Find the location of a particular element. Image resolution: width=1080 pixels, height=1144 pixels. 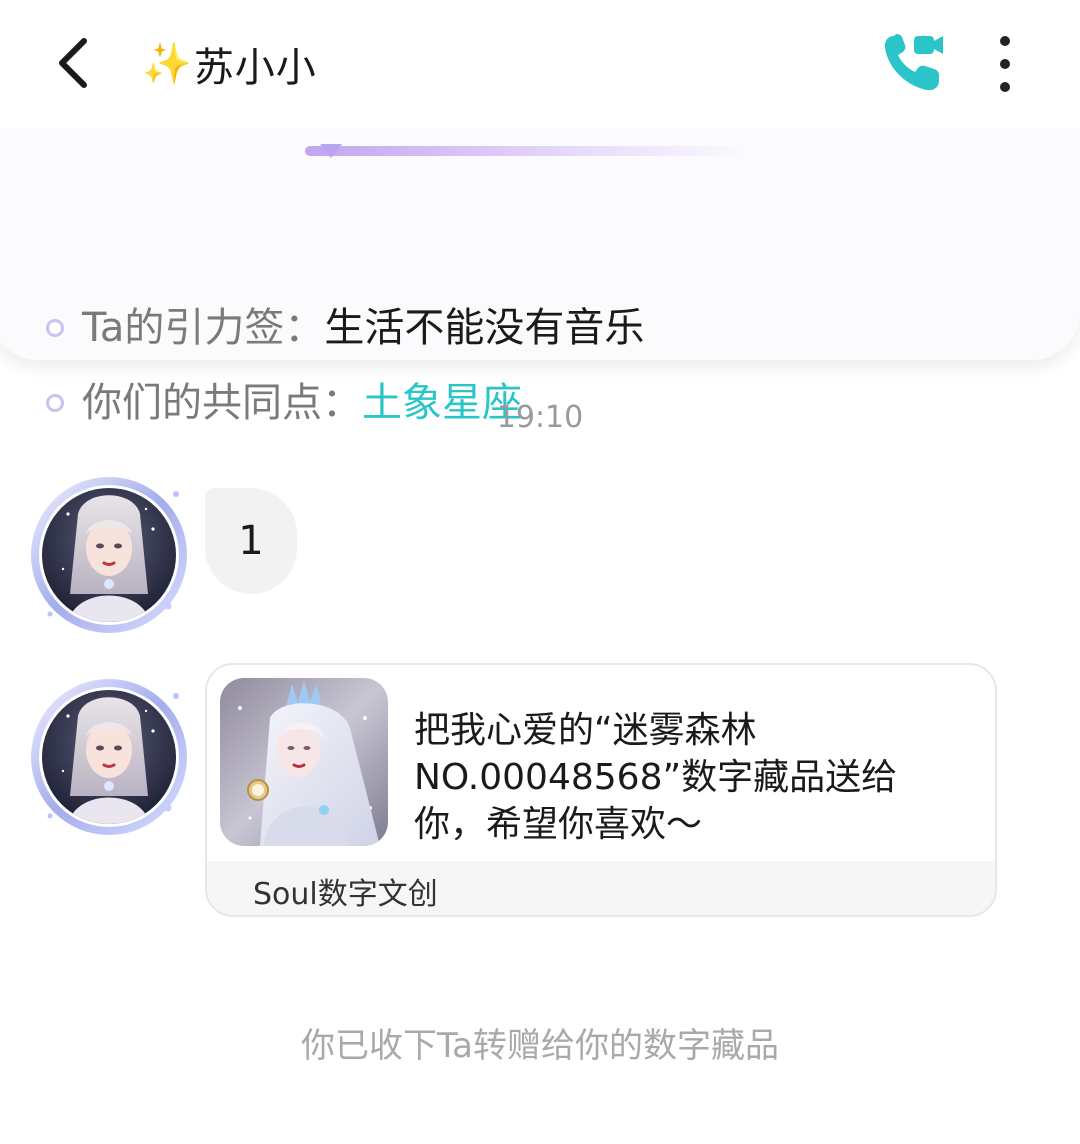

back-button is located at coordinates (74, 63).